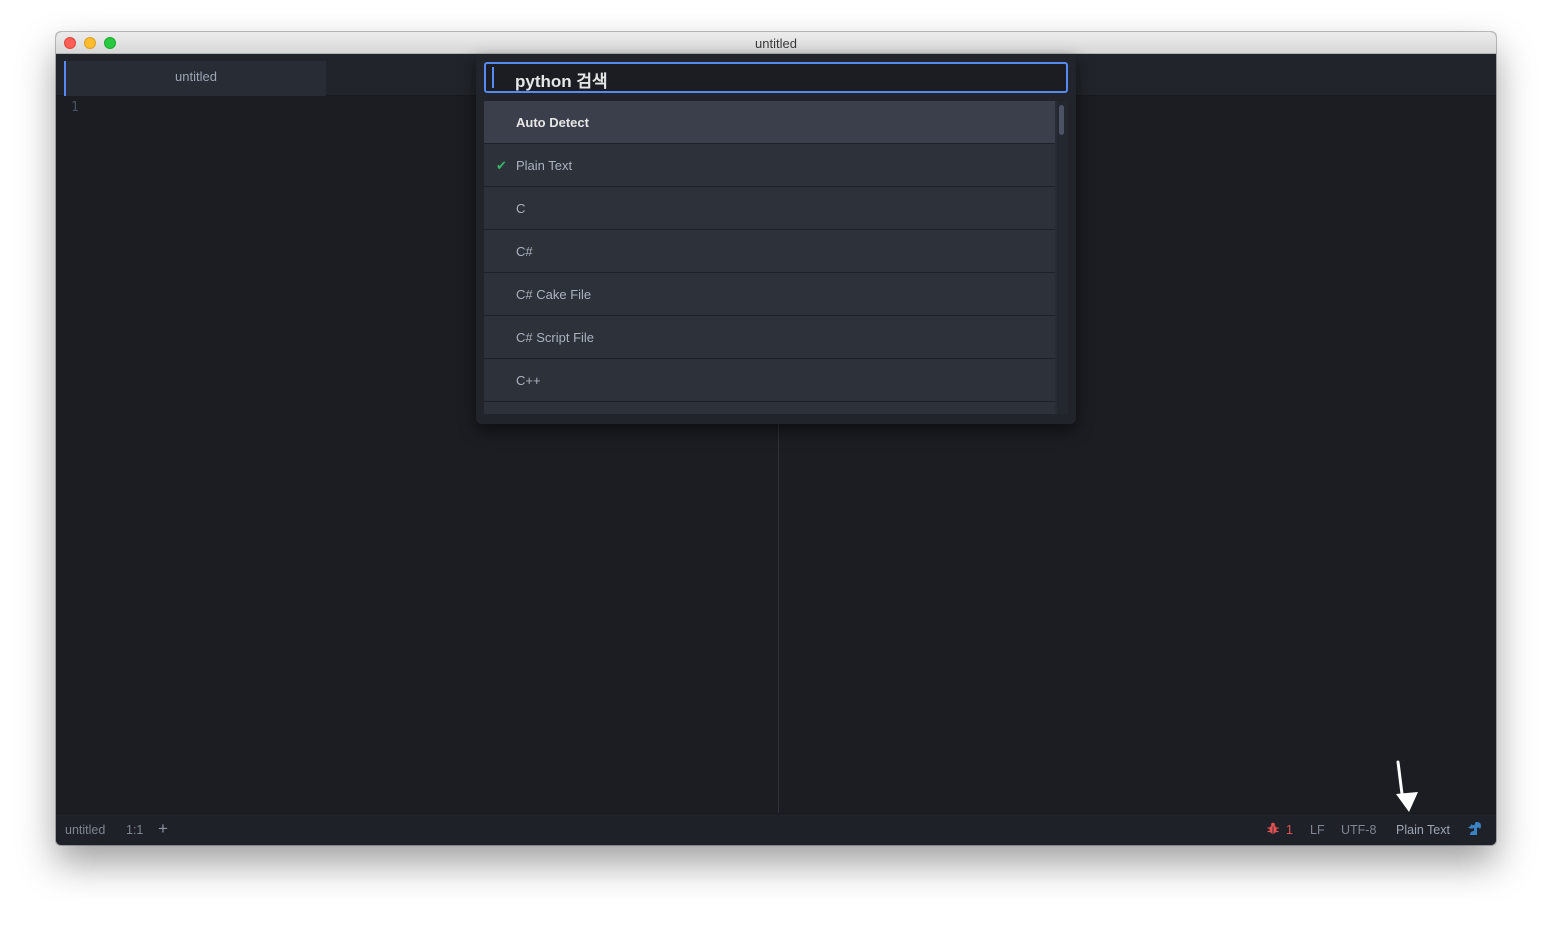  I want to click on status-bar: untitled 1:1 + 1 LF UTF-8 Plain Text, so click(776, 829).